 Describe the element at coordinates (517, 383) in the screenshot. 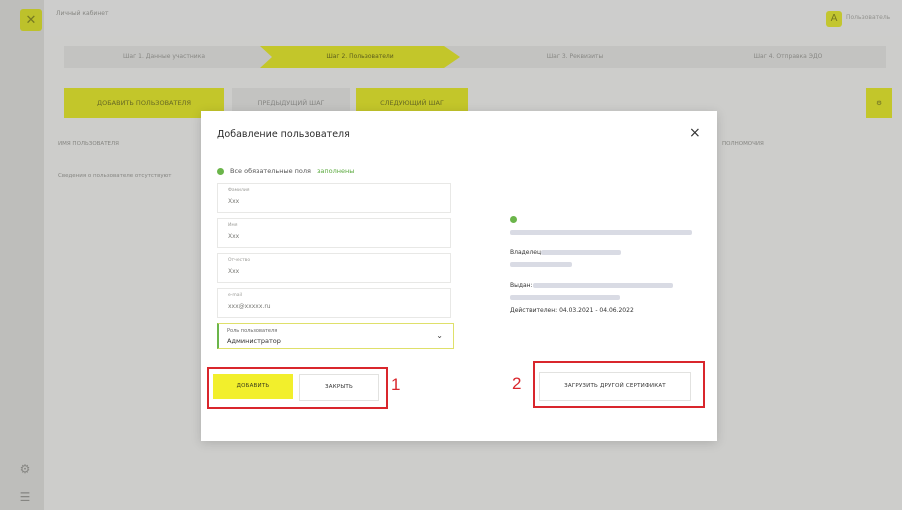

I see `annotation-number-2: 2` at that location.